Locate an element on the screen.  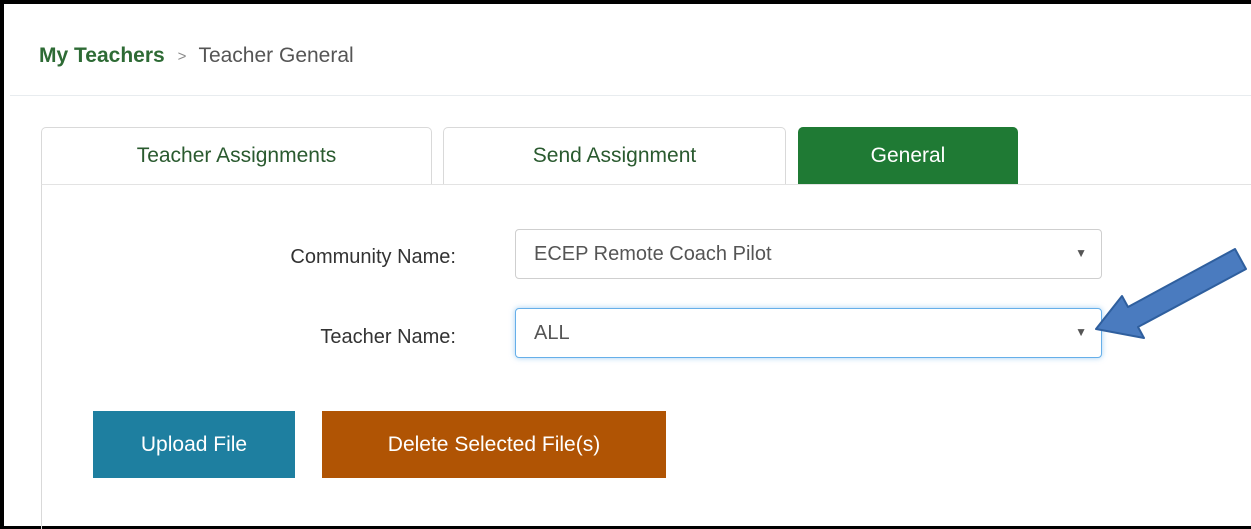
breadcrumb-my-teachers-link: My Teachers is located at coordinates (102, 55).